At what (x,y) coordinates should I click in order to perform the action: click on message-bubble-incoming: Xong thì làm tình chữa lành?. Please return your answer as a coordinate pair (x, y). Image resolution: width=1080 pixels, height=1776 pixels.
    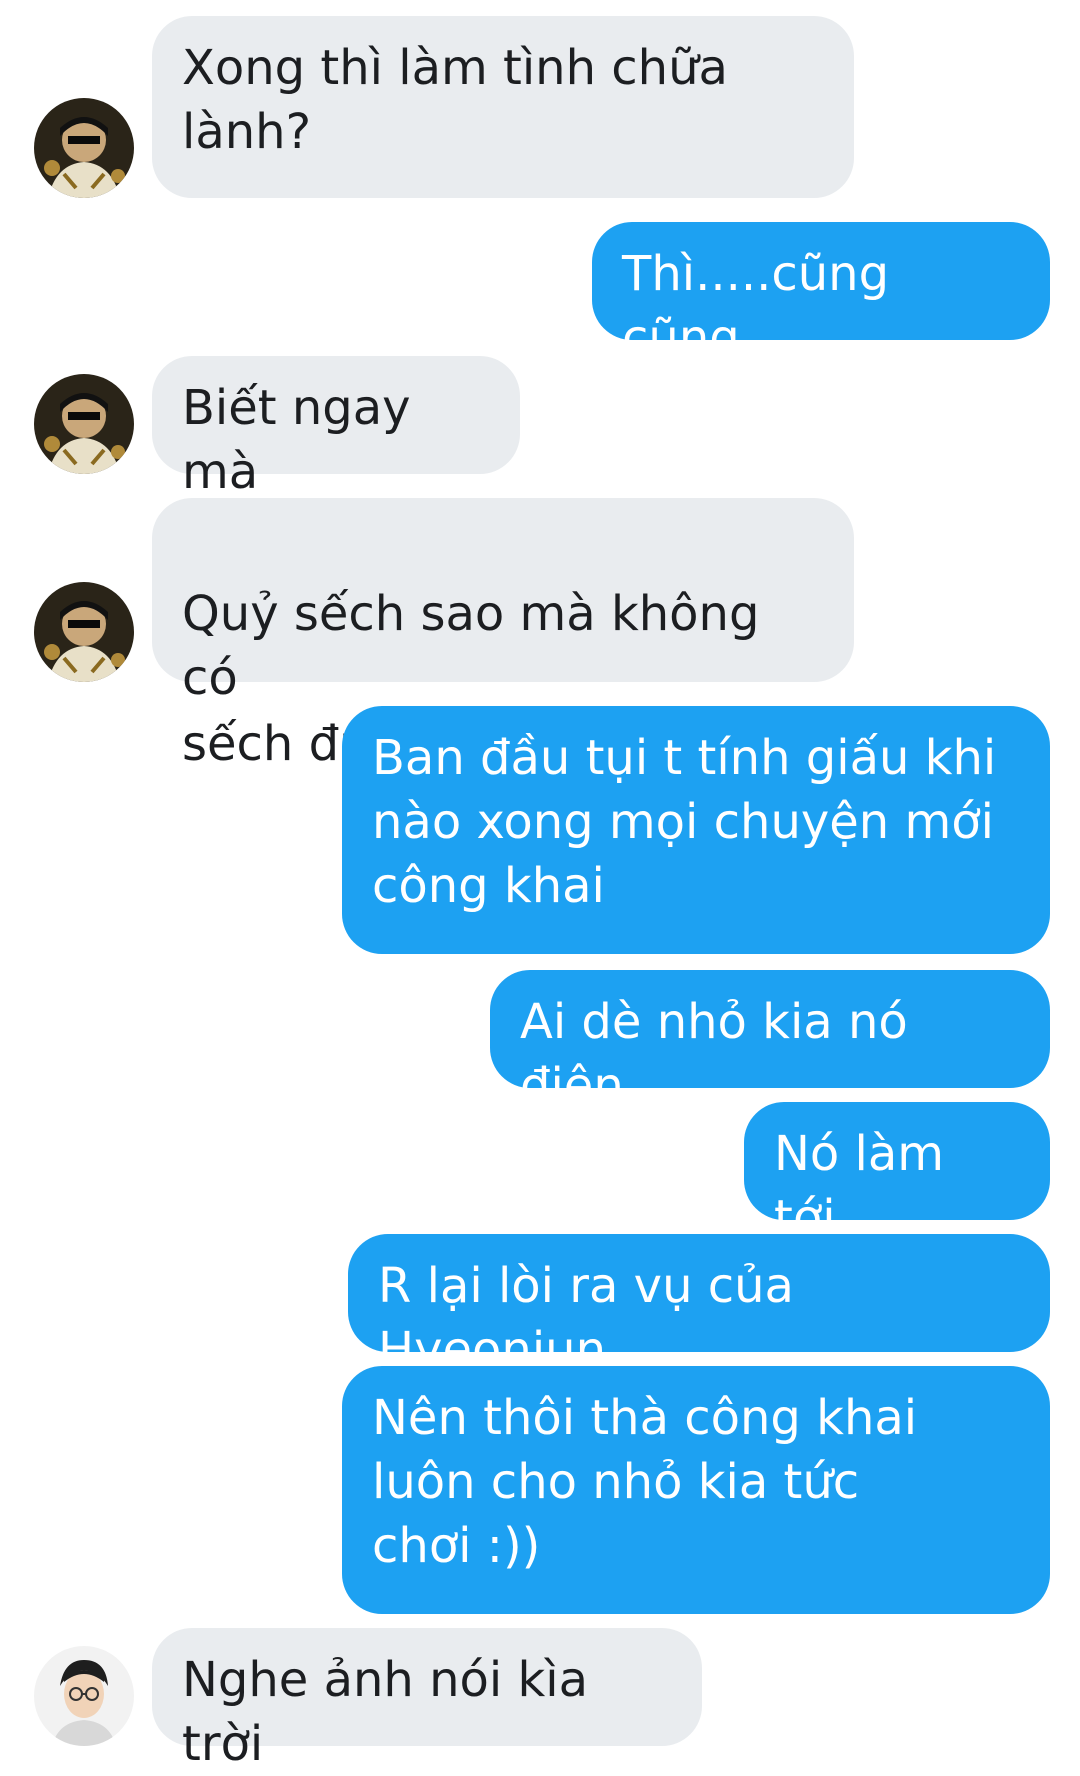
    Looking at the image, I should click on (503, 107).